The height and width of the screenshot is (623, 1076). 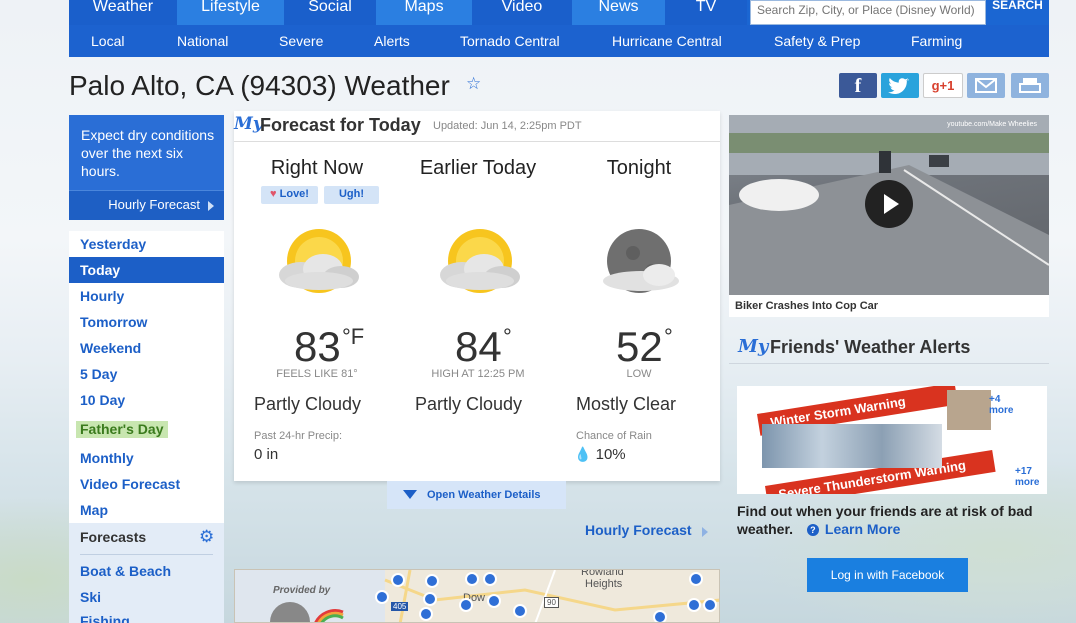 What do you see at coordinates (146, 374) in the screenshot?
I see `nav-5-day: 5 Day` at bounding box center [146, 374].